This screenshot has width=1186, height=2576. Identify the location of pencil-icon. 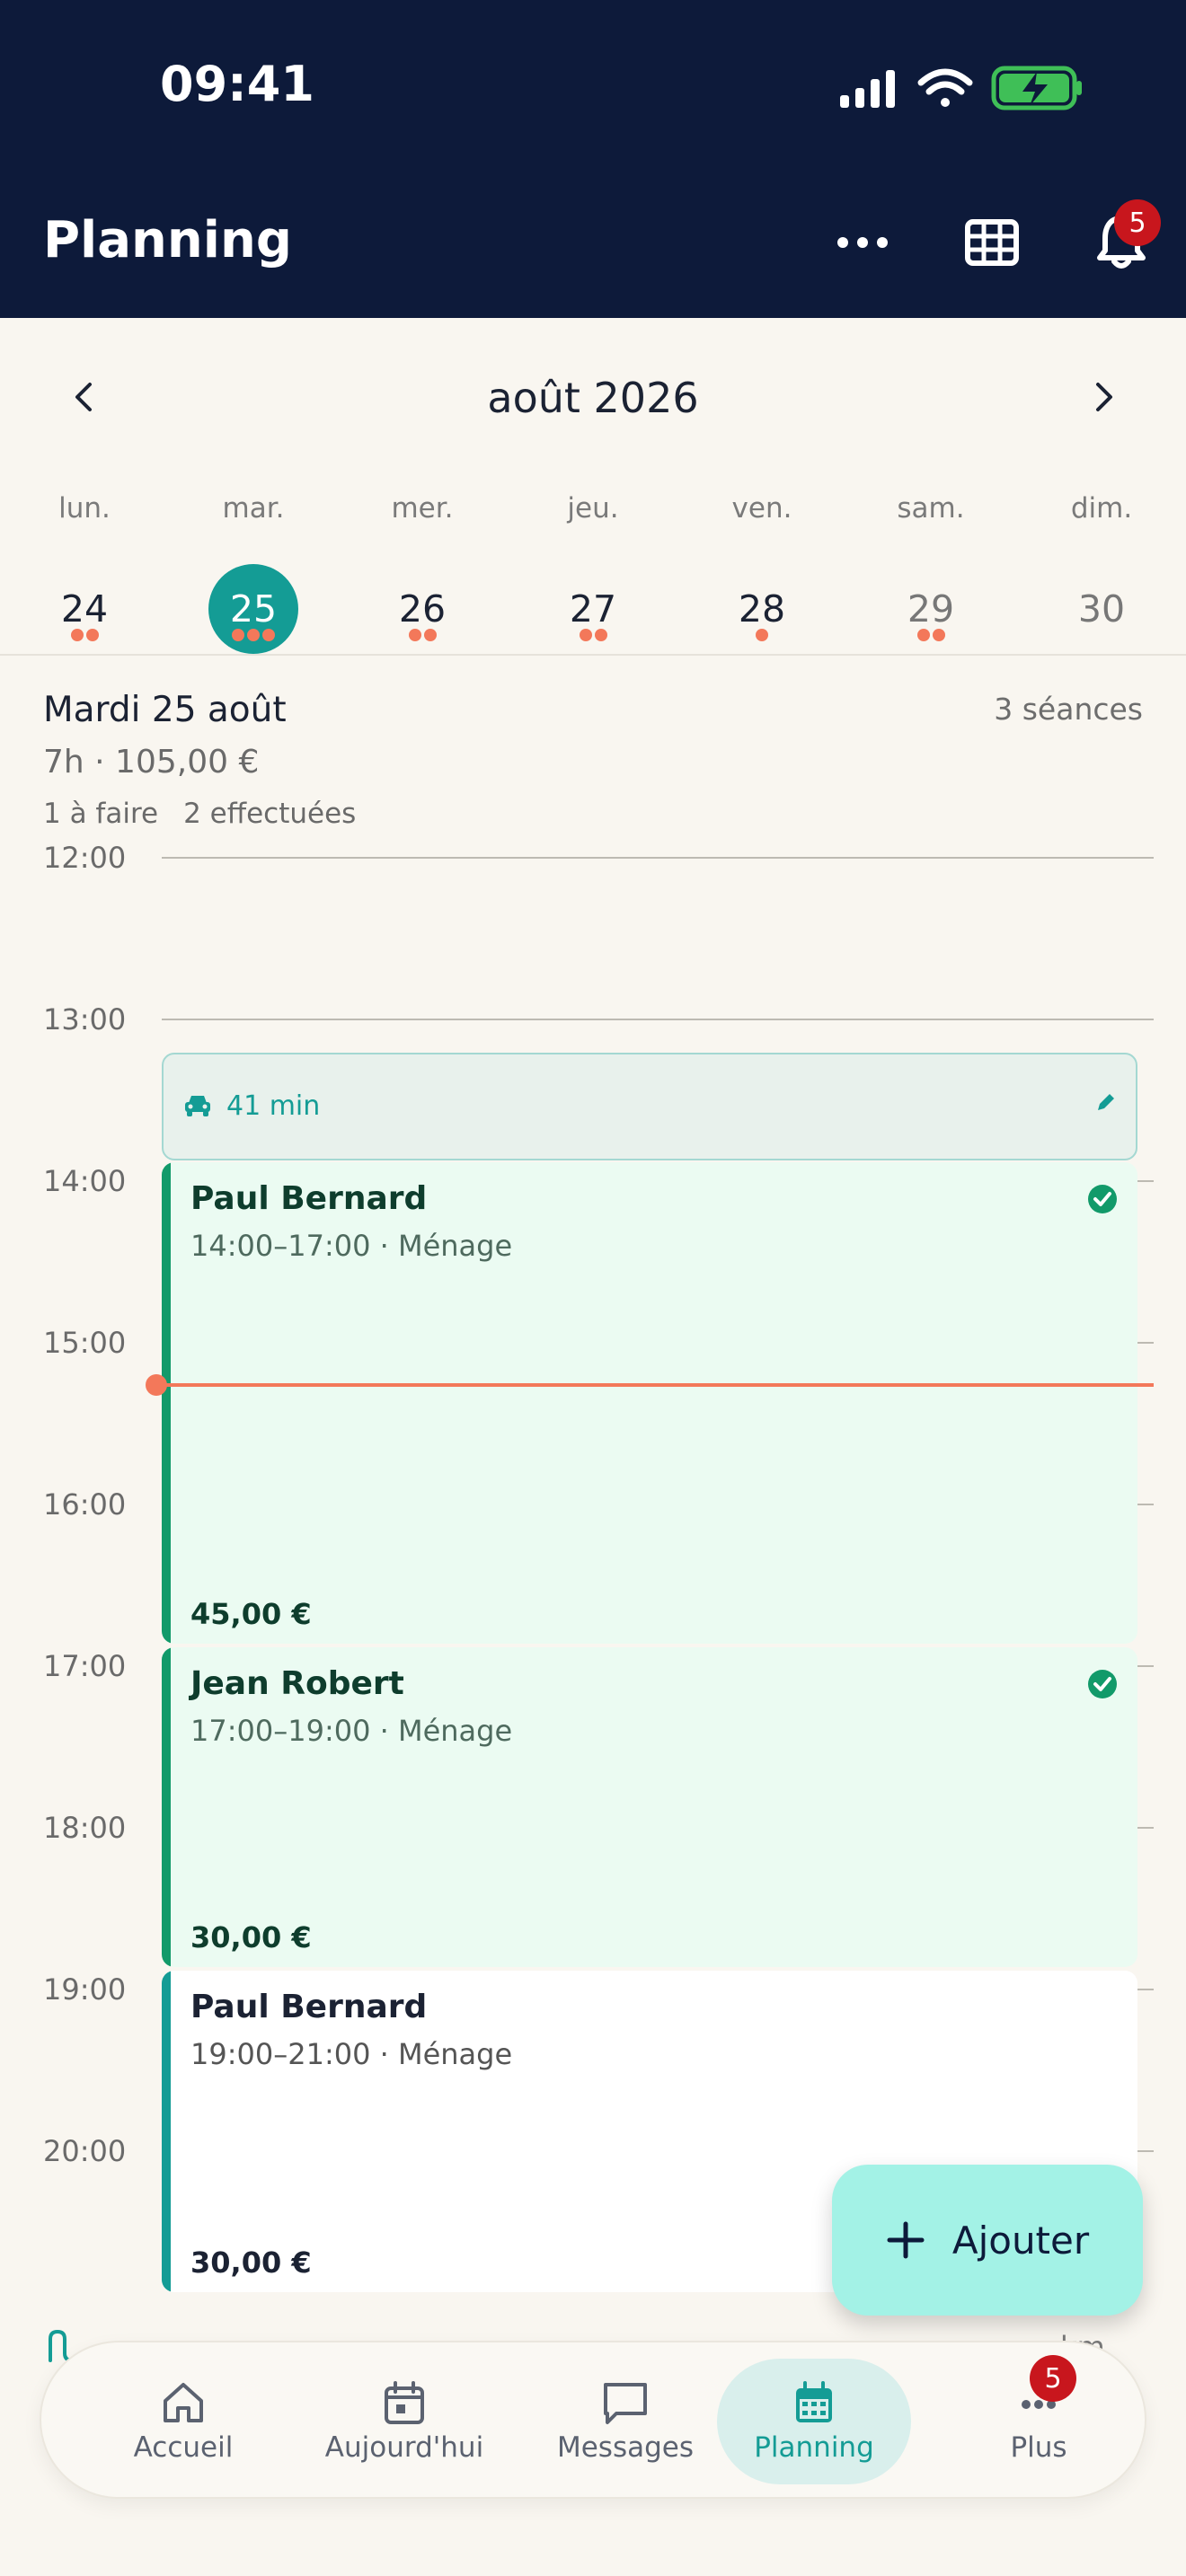
(1106, 1103).